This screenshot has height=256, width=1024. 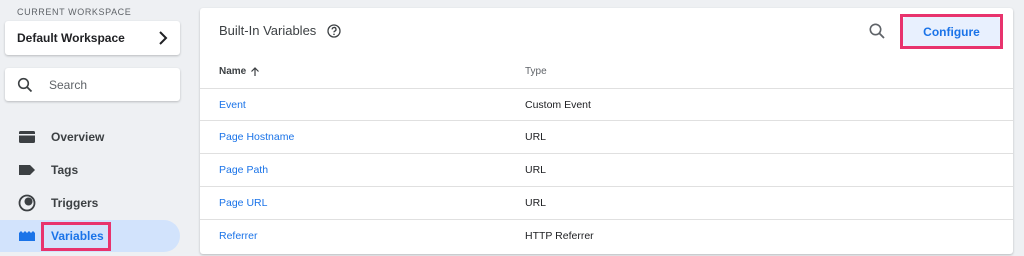 I want to click on sidebar-search, so click(x=92, y=84).